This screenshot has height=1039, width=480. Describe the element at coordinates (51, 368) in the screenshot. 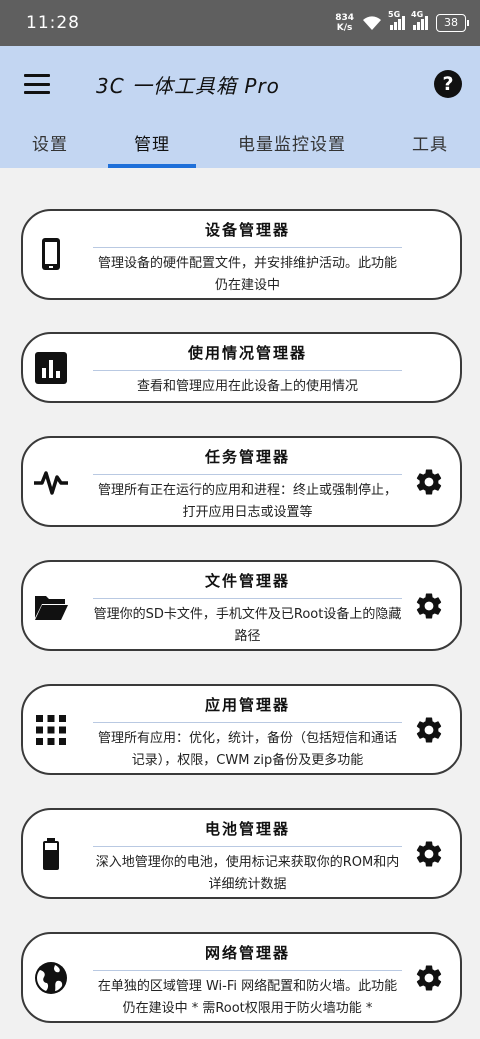

I see `bar-chart-icon` at that location.